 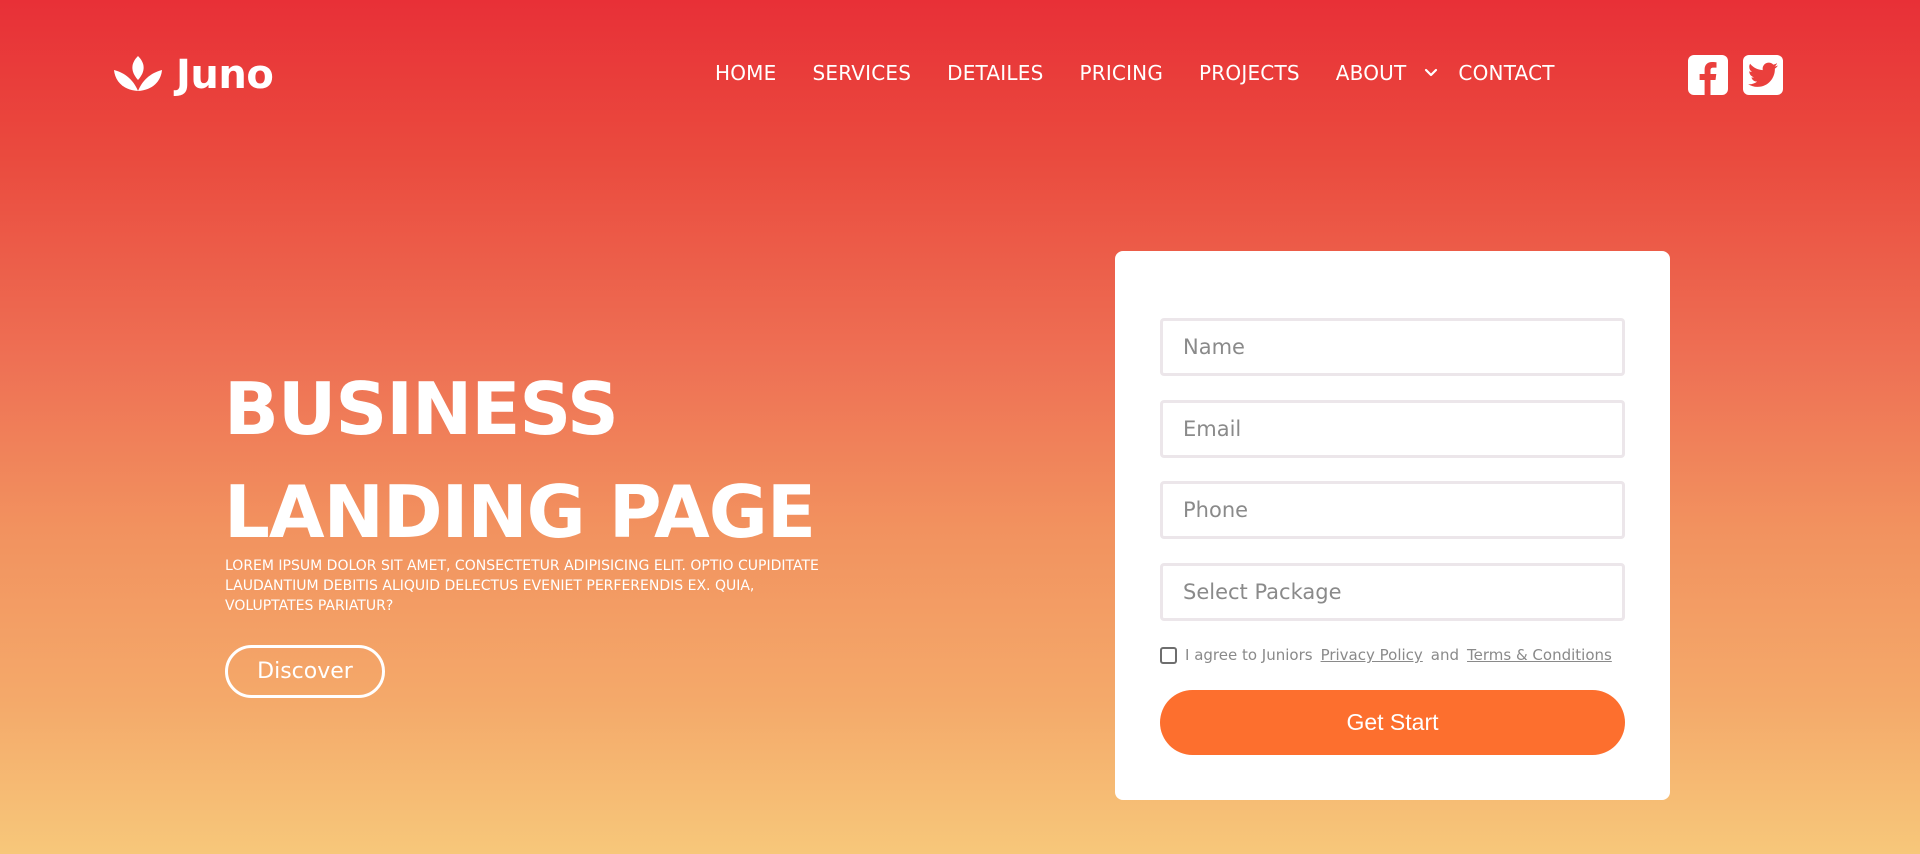 I want to click on agree-checkbox, so click(x=1168, y=655).